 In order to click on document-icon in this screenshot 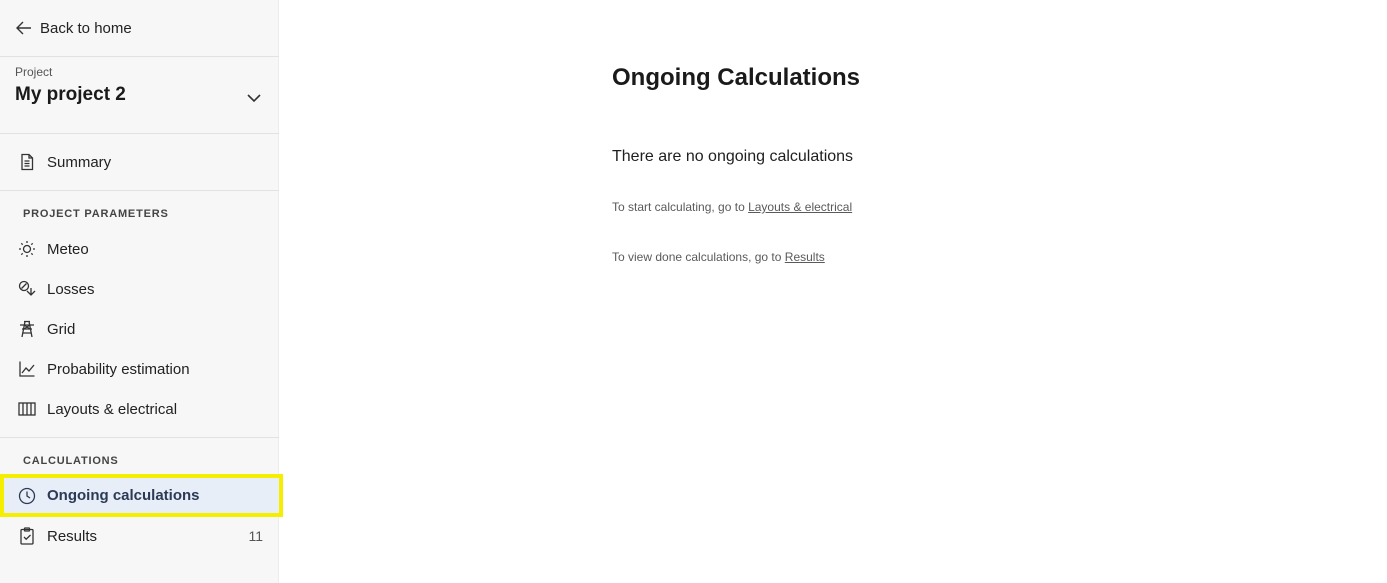, I will do `click(27, 162)`.